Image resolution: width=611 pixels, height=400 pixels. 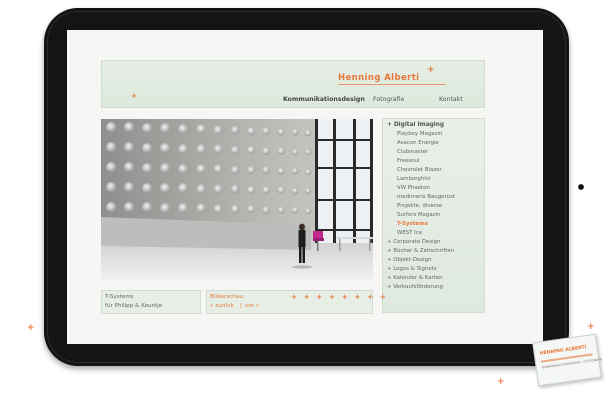 What do you see at coordinates (252, 306) in the screenshot?
I see `slideshow-next-link: vor »` at bounding box center [252, 306].